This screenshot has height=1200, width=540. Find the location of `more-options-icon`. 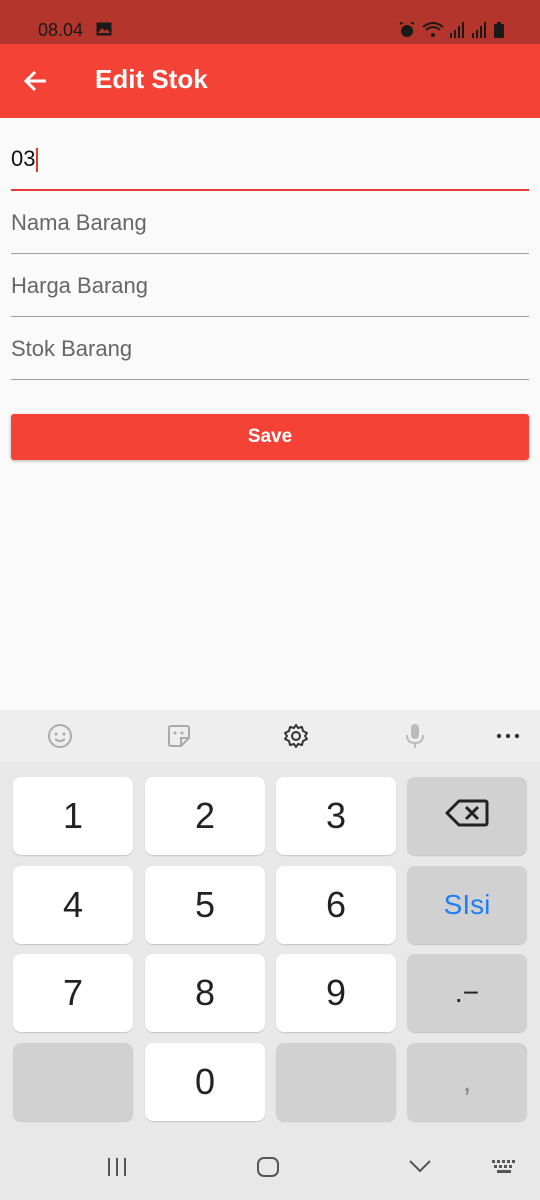

more-options-icon is located at coordinates (508, 736).